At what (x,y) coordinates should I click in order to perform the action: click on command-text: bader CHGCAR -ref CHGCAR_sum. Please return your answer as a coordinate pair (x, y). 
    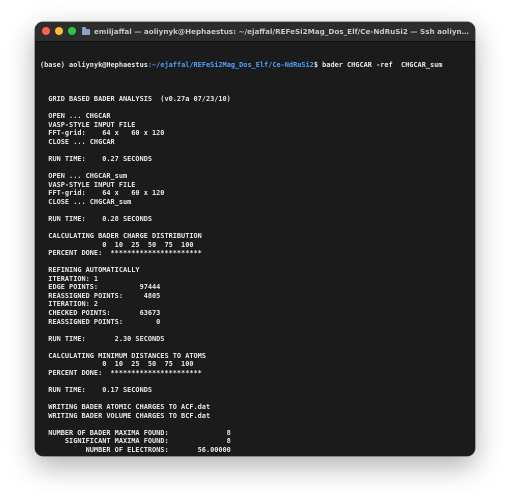
    Looking at the image, I should click on (382, 65).